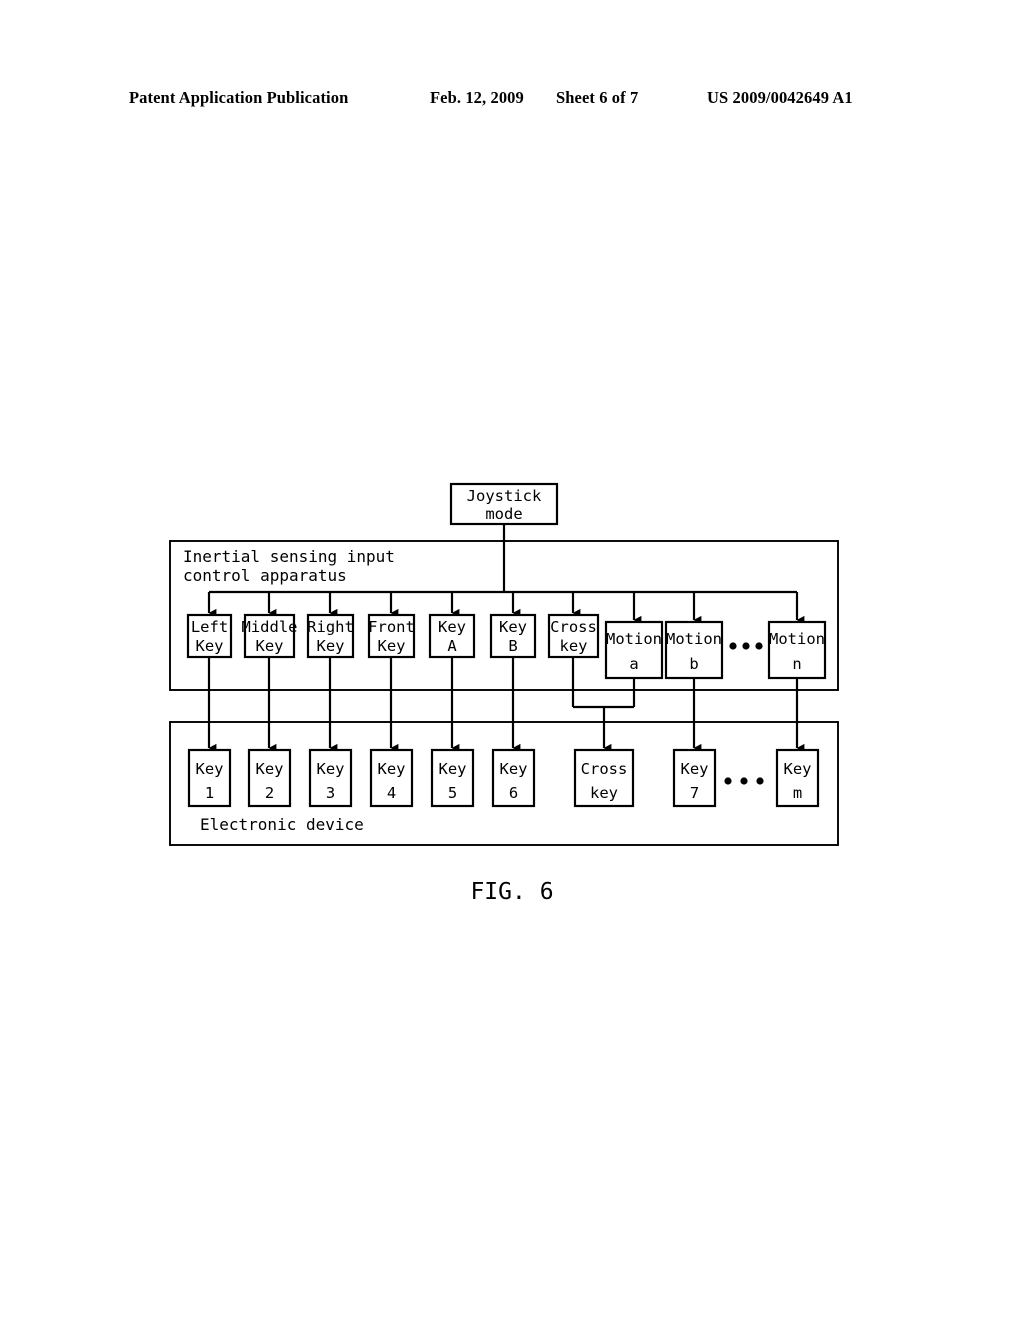 Image resolution: width=1024 pixels, height=1320 pixels. I want to click on output-box-key-4: Key 4, so click(391, 778).